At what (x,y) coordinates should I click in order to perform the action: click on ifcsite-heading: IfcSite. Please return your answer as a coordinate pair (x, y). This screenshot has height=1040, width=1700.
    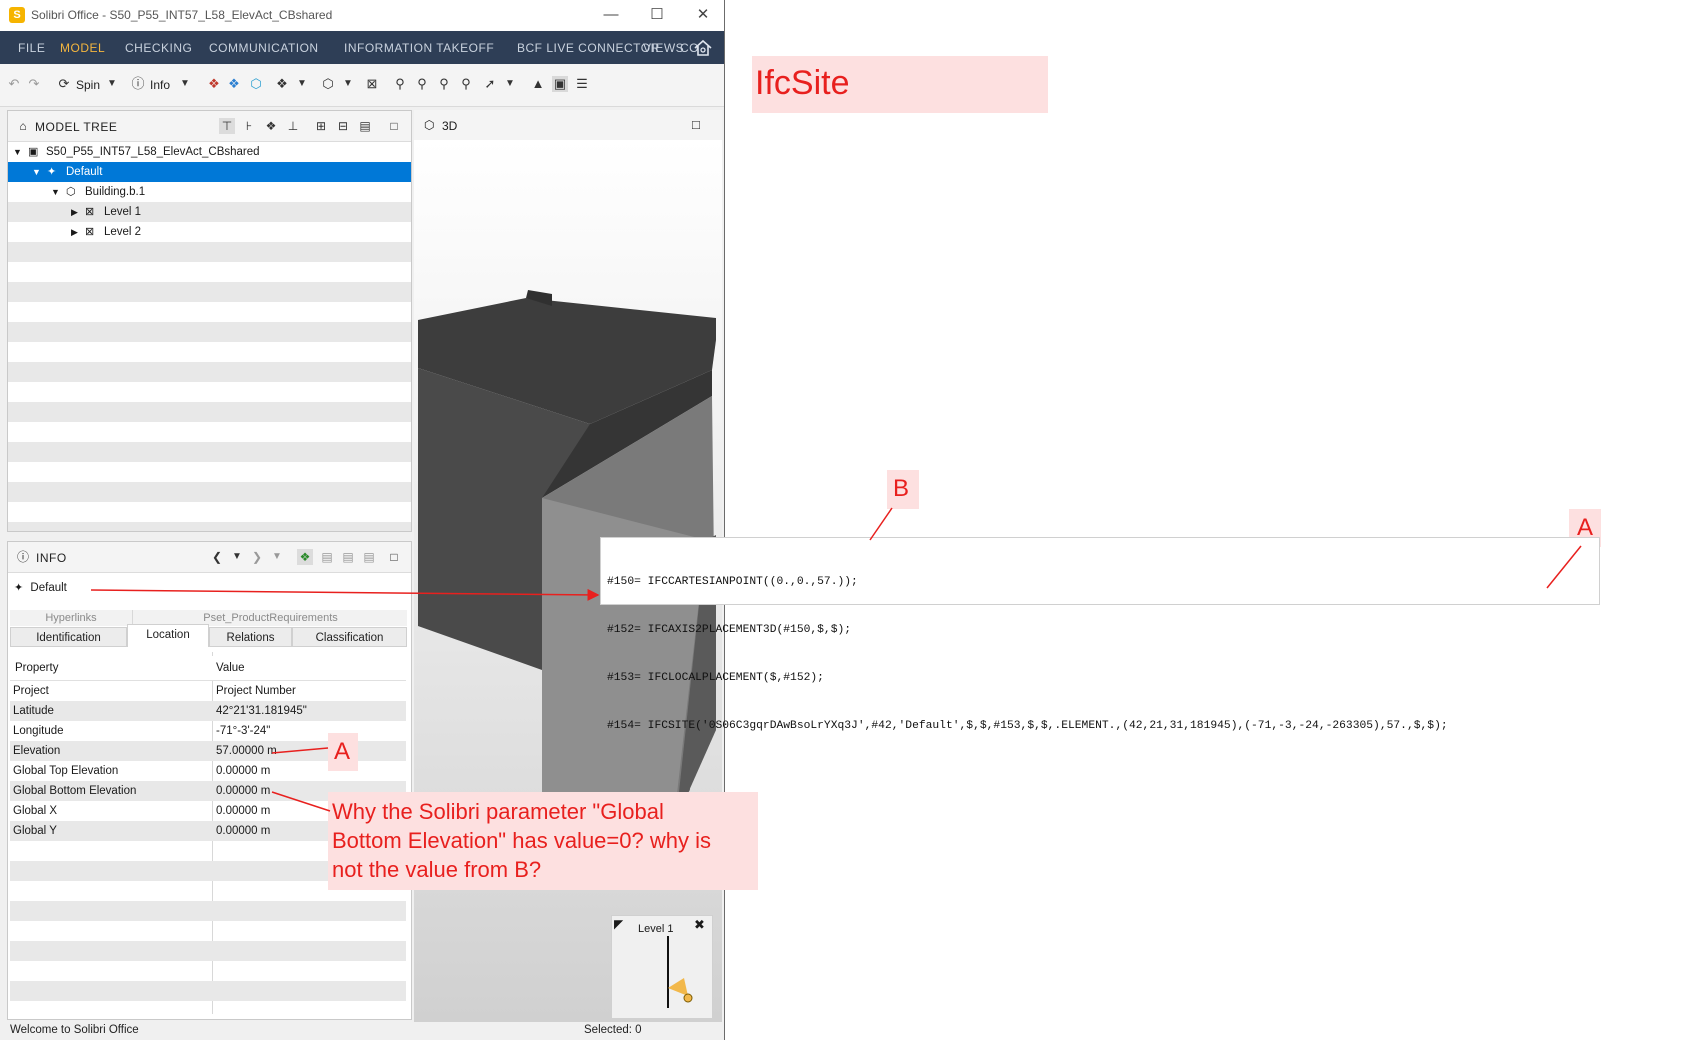
    Looking at the image, I should click on (802, 83).